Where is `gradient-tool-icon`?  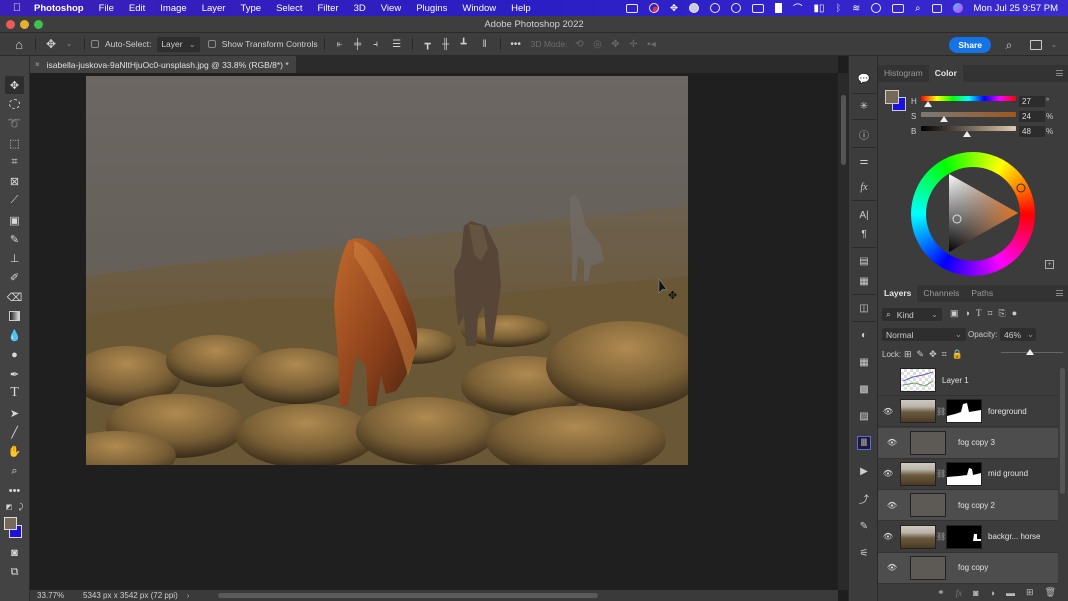
gradient-tool-icon is located at coordinates (14, 316).